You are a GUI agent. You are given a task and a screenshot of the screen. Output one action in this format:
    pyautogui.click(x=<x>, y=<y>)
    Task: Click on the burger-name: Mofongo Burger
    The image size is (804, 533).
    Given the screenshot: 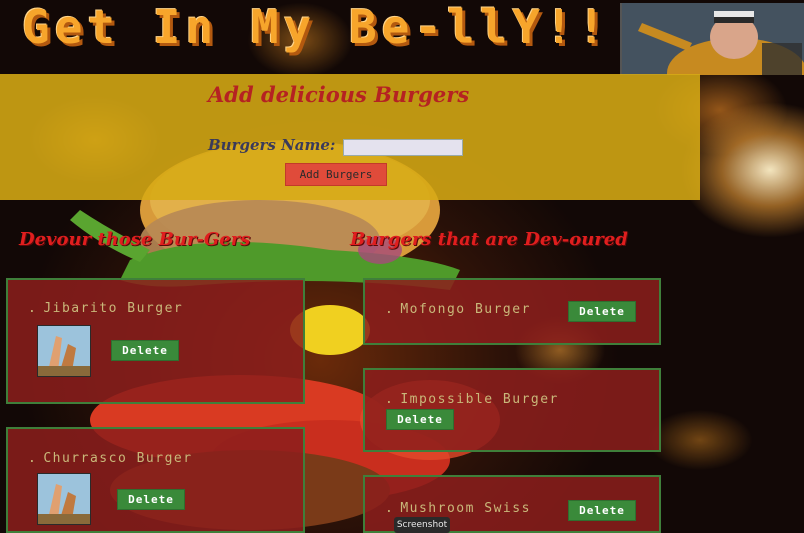 What is the action you would take?
    pyautogui.click(x=465, y=309)
    